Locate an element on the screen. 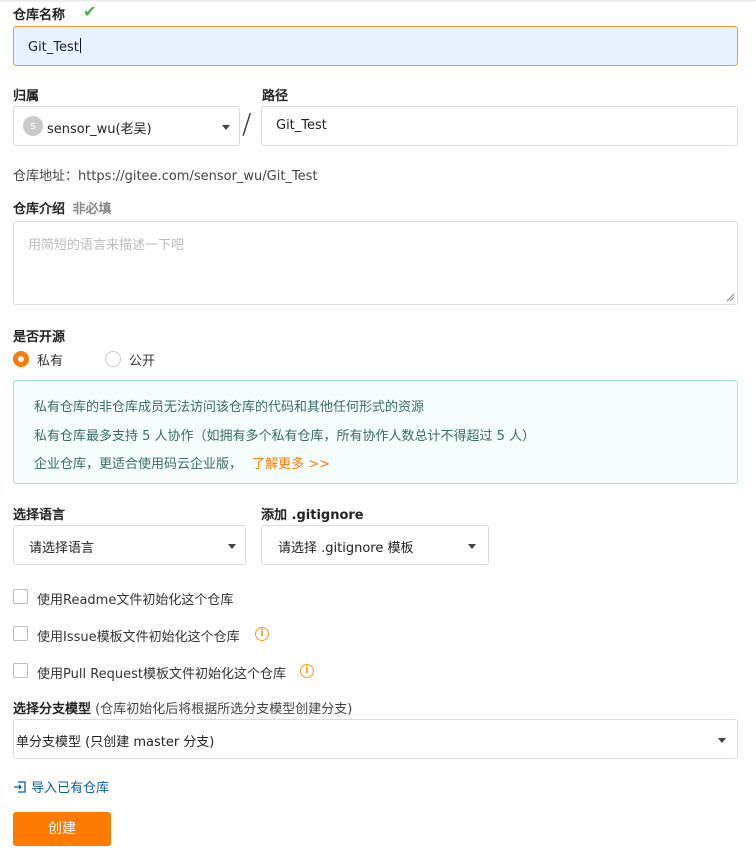  radio-public is located at coordinates (113, 359).